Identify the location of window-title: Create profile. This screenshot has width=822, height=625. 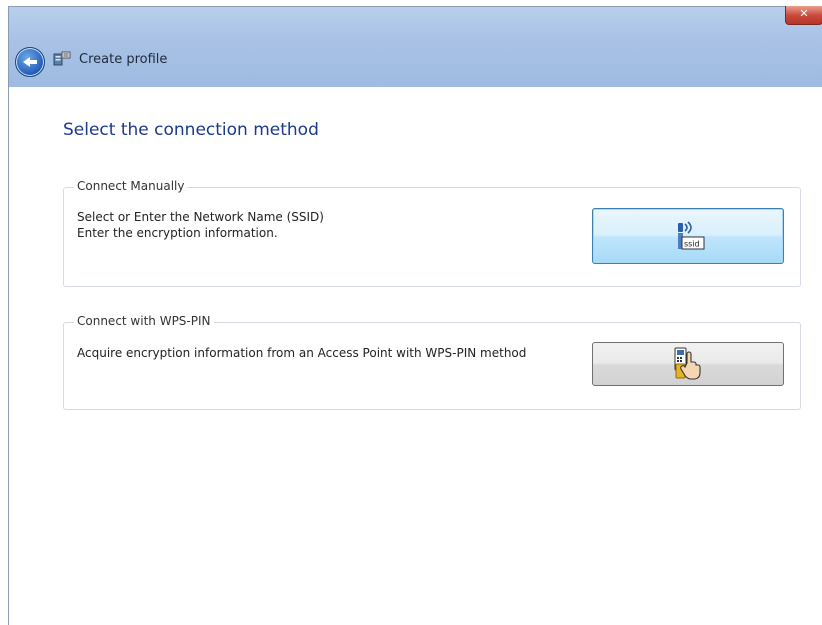
(123, 59).